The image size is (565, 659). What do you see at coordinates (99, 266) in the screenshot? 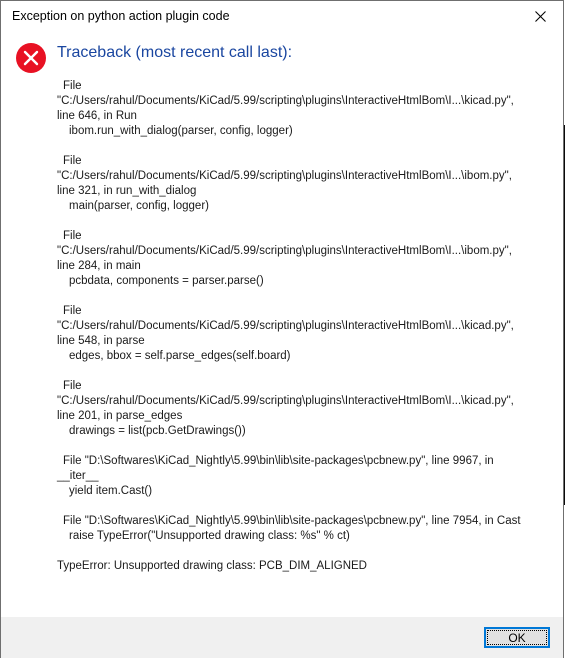
I see `frame-location: line 284, in main` at bounding box center [99, 266].